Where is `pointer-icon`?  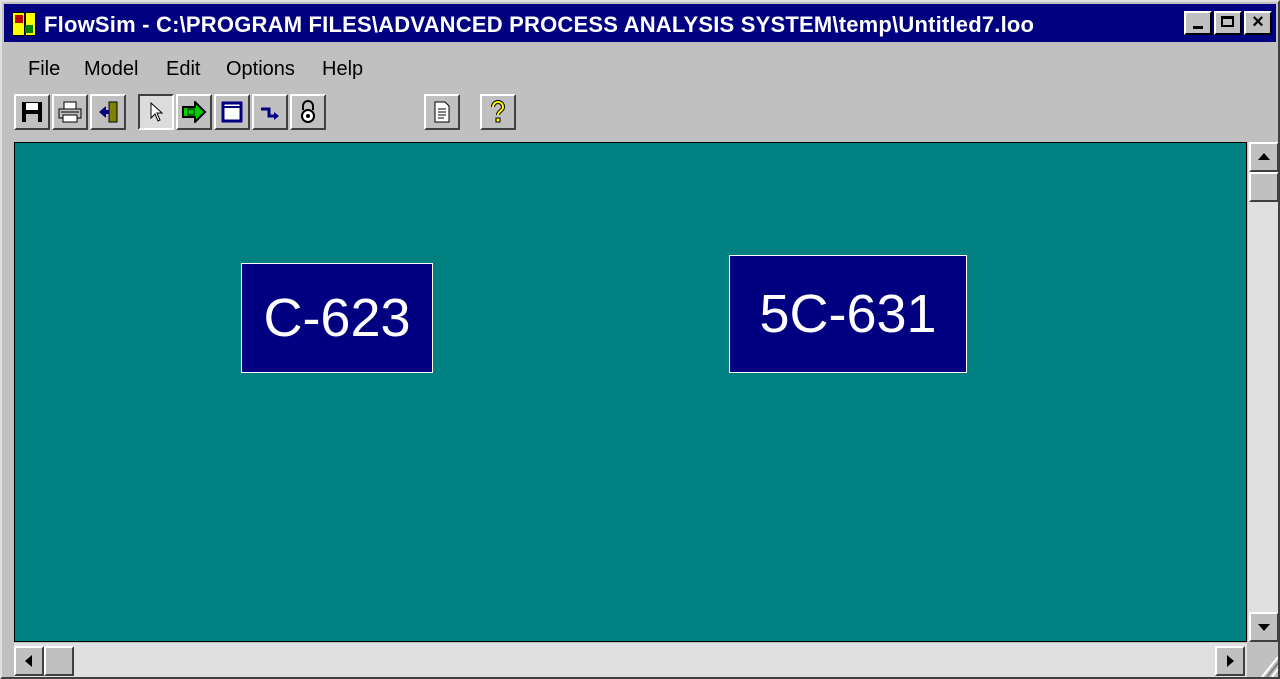
pointer-icon is located at coordinates (157, 111).